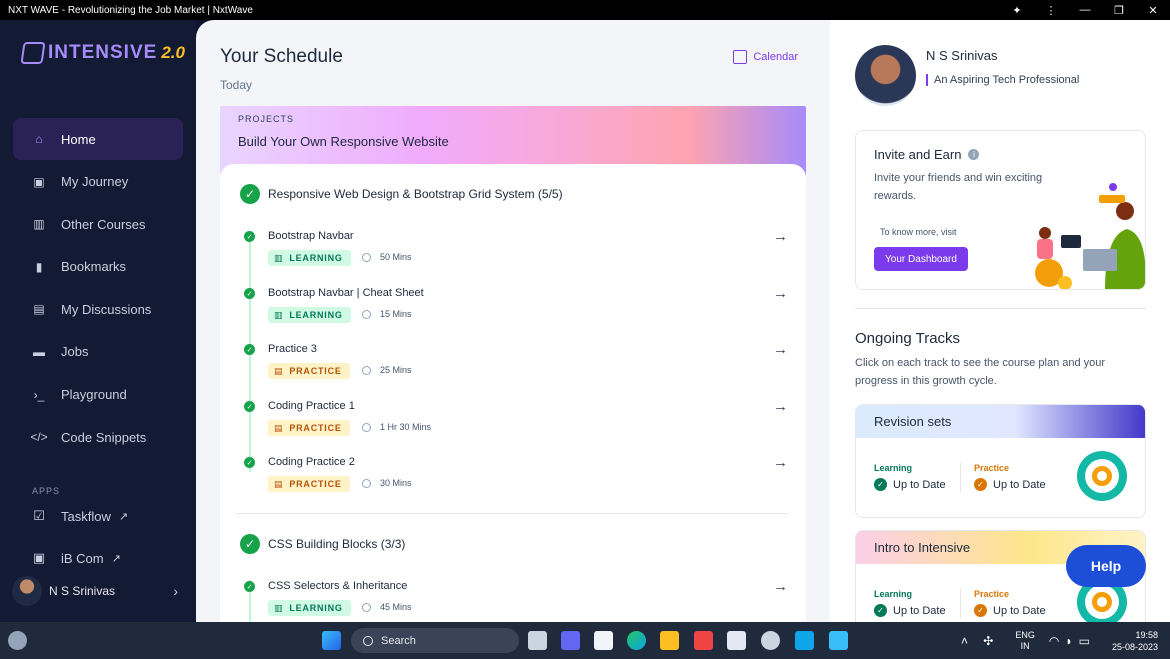 Image resolution: width=1170 pixels, height=659 pixels. What do you see at coordinates (387, 483) in the screenshot?
I see `lesson-duration: 30 Mins` at bounding box center [387, 483].